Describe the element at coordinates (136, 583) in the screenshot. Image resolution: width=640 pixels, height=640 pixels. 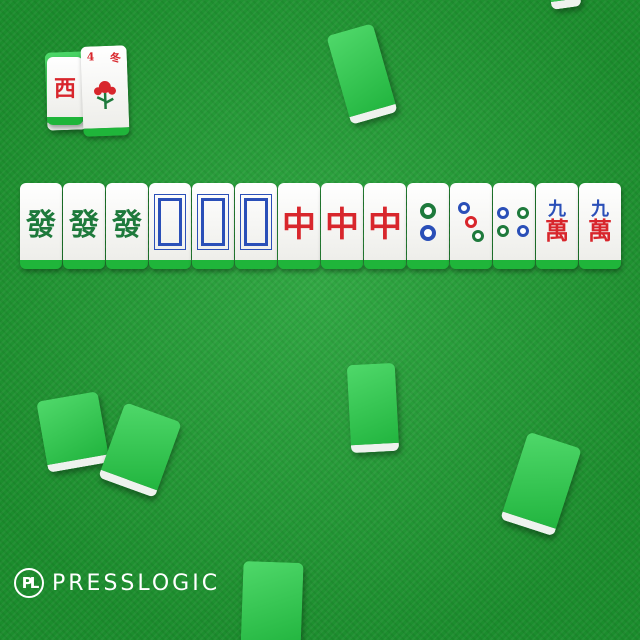
I see `logo-text: PRESSLOGIC` at that location.